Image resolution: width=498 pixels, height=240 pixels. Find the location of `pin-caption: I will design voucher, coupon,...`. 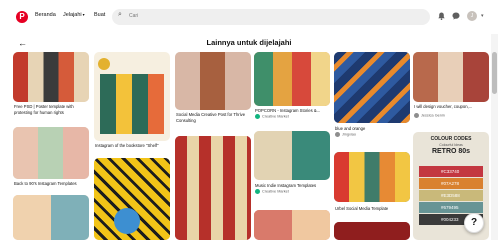

pin-caption: I will design voucher, coupon,... is located at coordinates (453, 107).